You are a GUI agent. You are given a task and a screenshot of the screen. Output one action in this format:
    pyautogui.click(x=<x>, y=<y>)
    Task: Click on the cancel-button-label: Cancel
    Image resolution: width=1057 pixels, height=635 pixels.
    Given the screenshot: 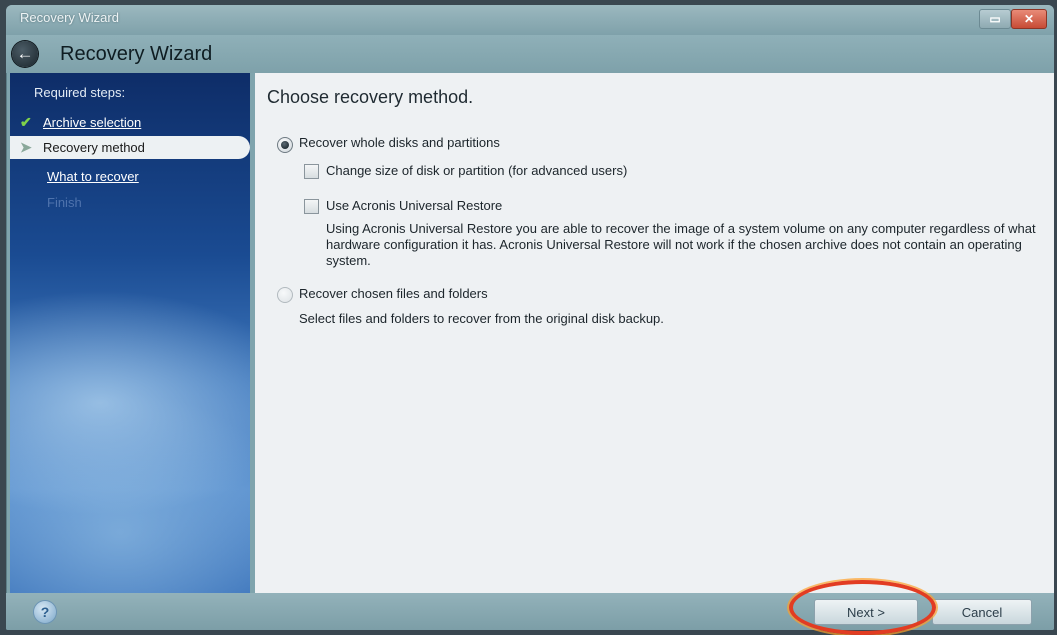 What is the action you would take?
    pyautogui.click(x=982, y=612)
    